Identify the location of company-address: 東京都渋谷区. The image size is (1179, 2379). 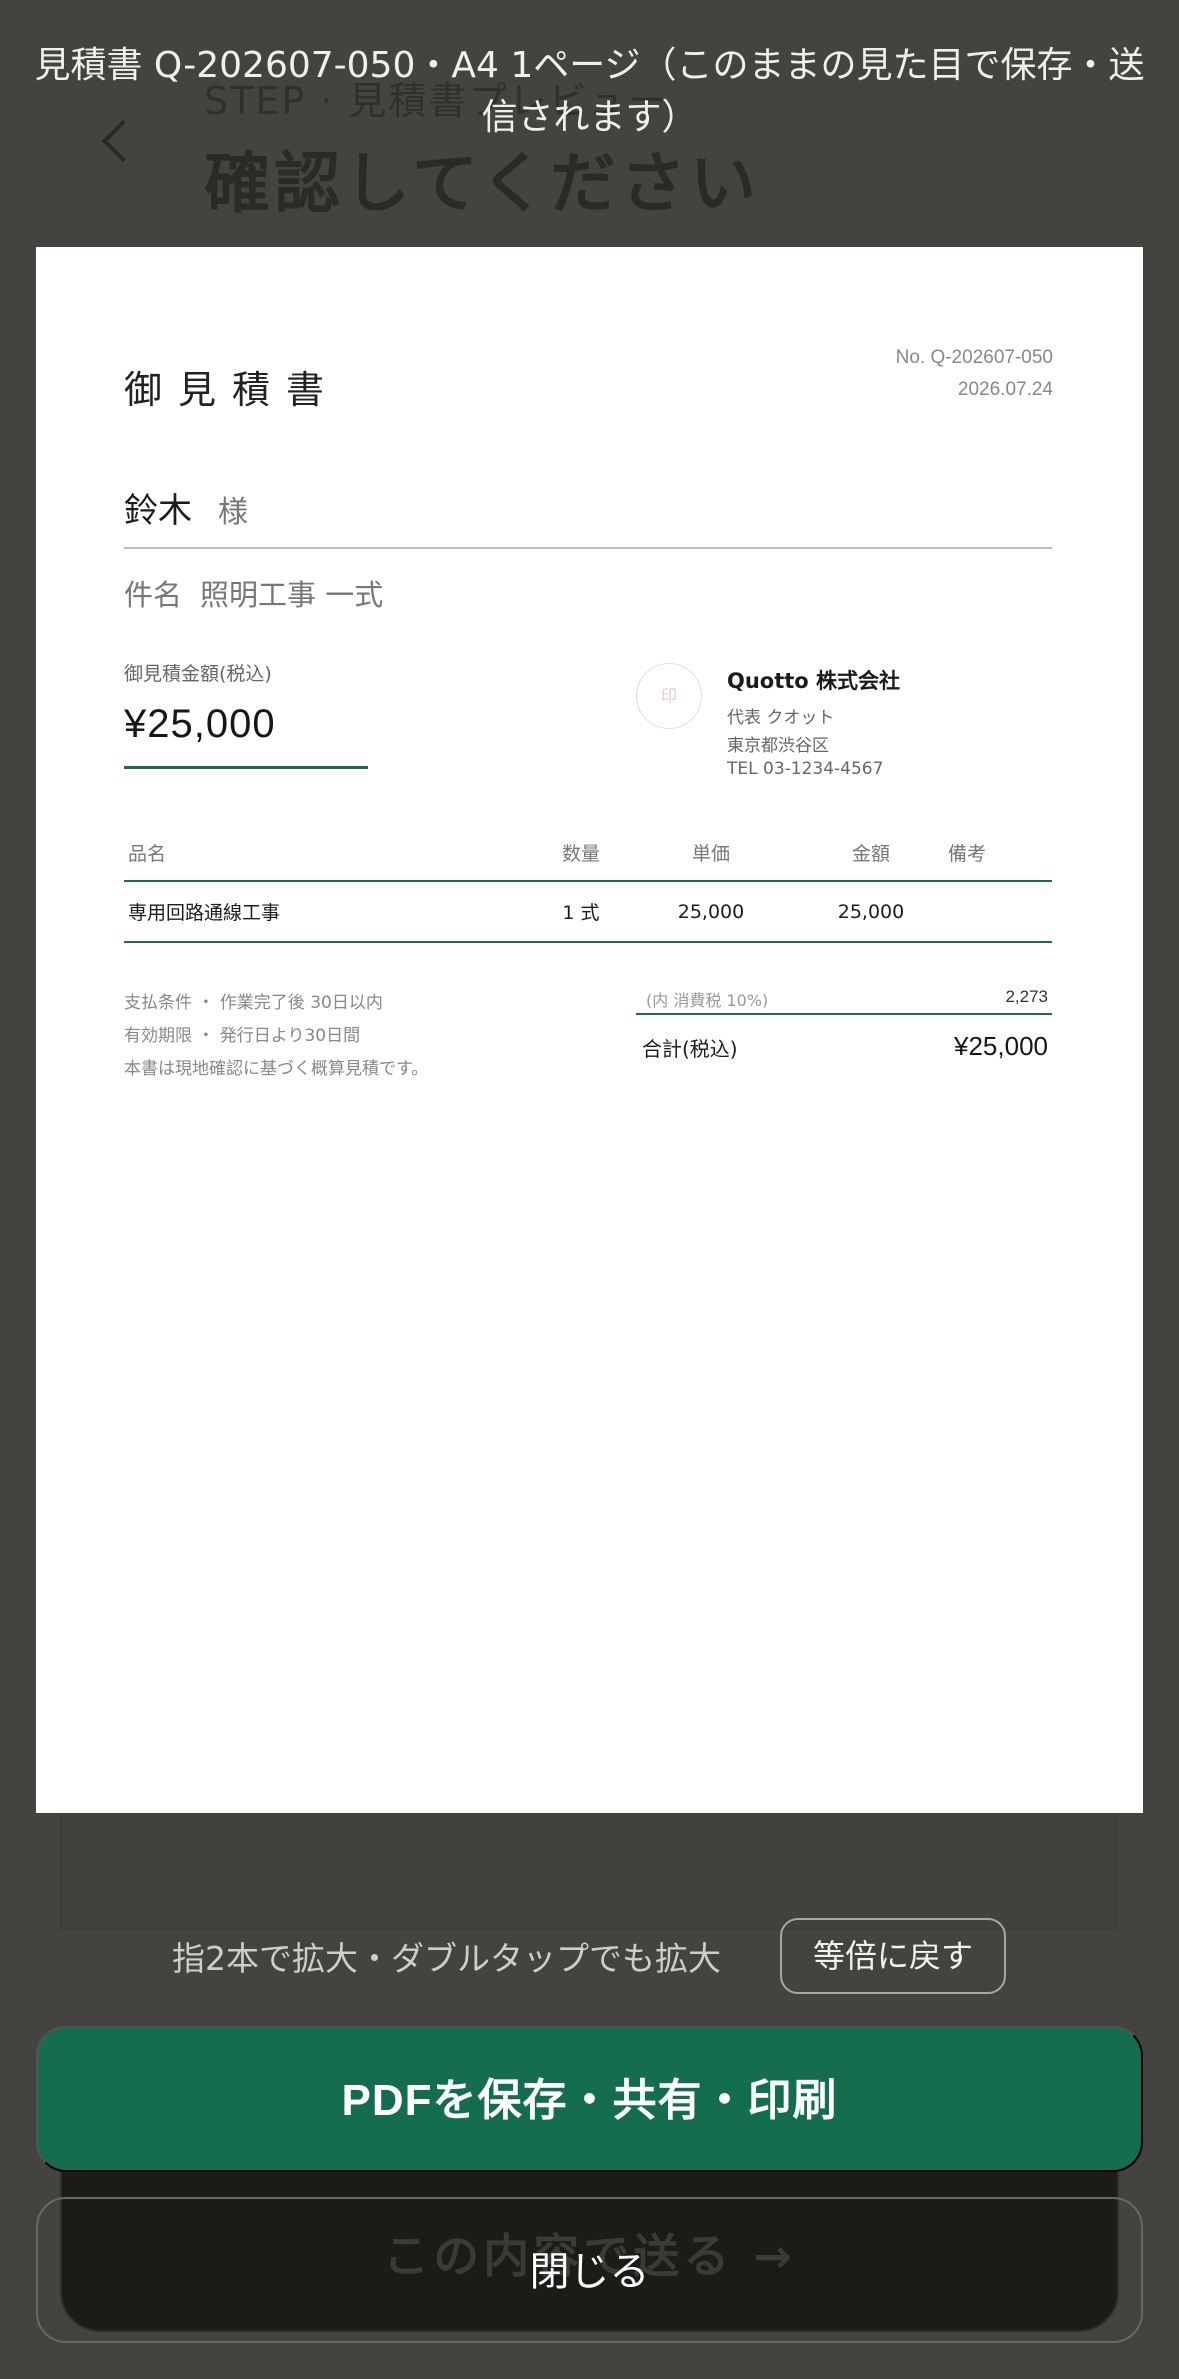
(778, 746).